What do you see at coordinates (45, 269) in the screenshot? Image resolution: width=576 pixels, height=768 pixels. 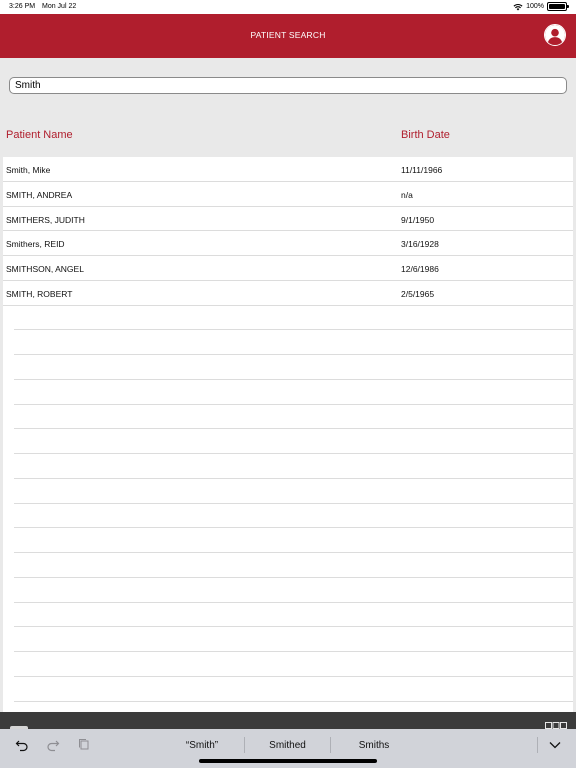 I see `patient-name: SMITHSON, ANGEL` at bounding box center [45, 269].